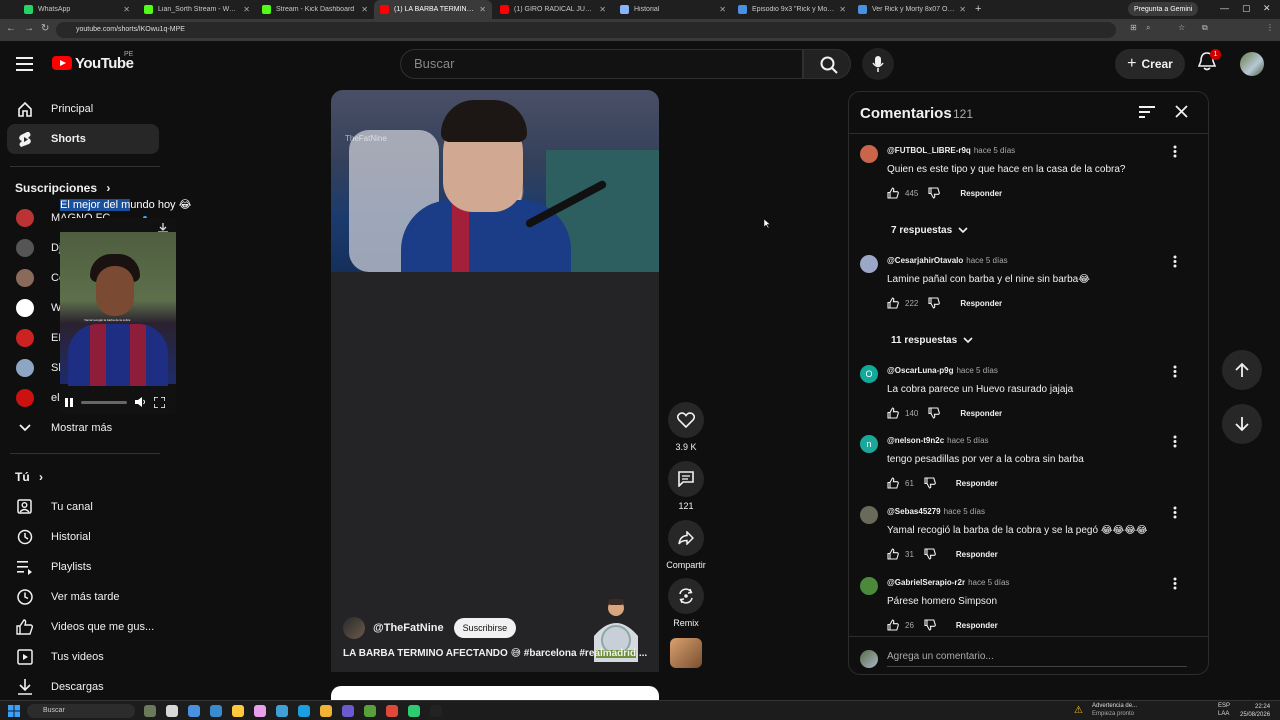 Image resolution: width=1280 pixels, height=720 pixels. I want to click on show-more-button: Mostrar más, so click(83, 428).